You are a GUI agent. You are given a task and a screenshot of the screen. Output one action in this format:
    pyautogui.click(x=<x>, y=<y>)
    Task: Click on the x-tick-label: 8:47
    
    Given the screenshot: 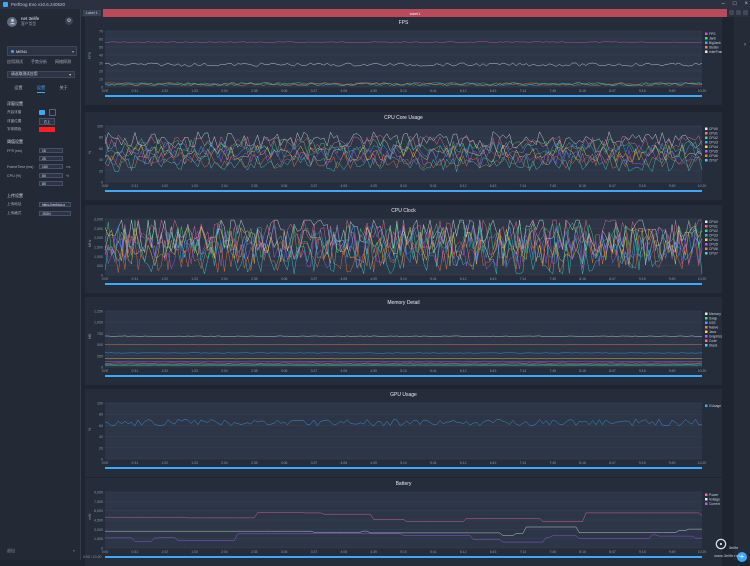 What is the action you would take?
    pyautogui.click(x=612, y=371)
    